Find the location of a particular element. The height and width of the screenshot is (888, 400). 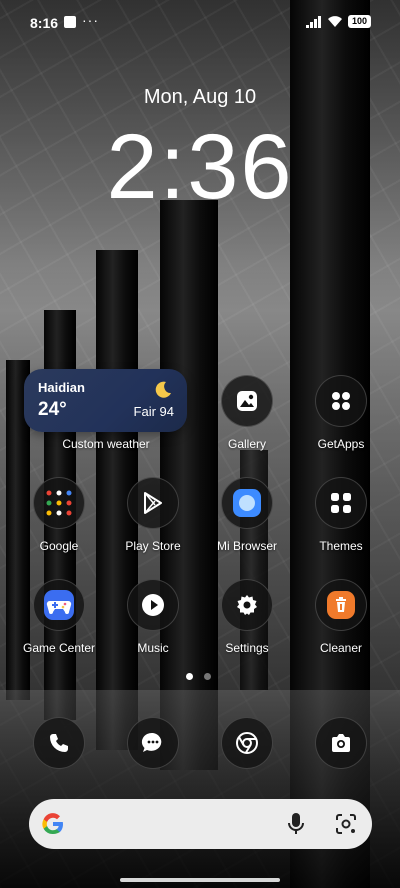

google-apps-folder-icon is located at coordinates (59, 503).